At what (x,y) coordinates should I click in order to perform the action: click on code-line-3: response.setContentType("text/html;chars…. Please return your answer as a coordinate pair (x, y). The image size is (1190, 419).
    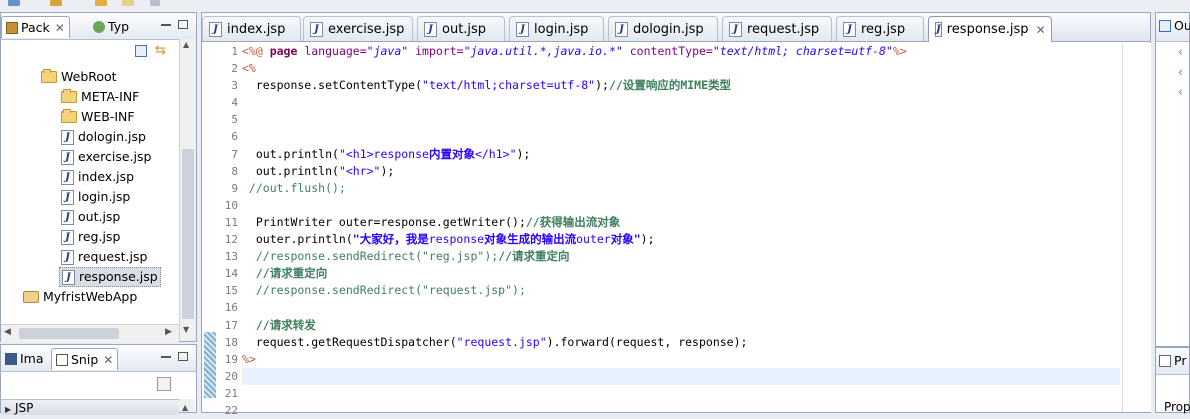
    Looking at the image, I should click on (682, 85).